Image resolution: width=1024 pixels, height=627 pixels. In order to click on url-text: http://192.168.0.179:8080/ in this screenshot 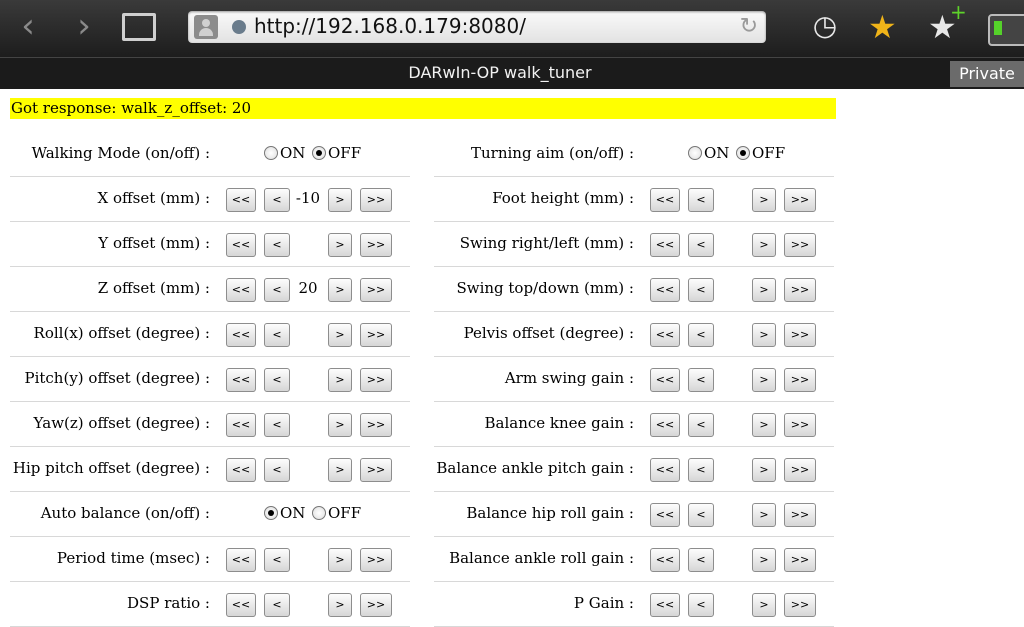, I will do `click(390, 26)`.